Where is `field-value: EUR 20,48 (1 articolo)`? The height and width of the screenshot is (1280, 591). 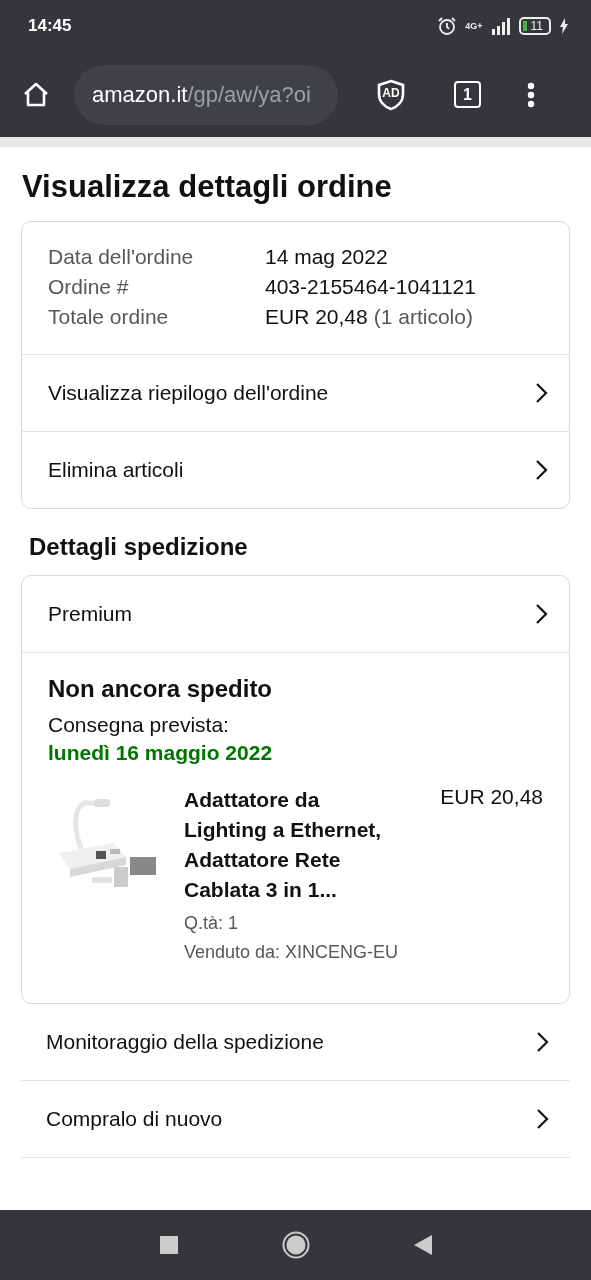 field-value: EUR 20,48 (1 articolo) is located at coordinates (369, 317).